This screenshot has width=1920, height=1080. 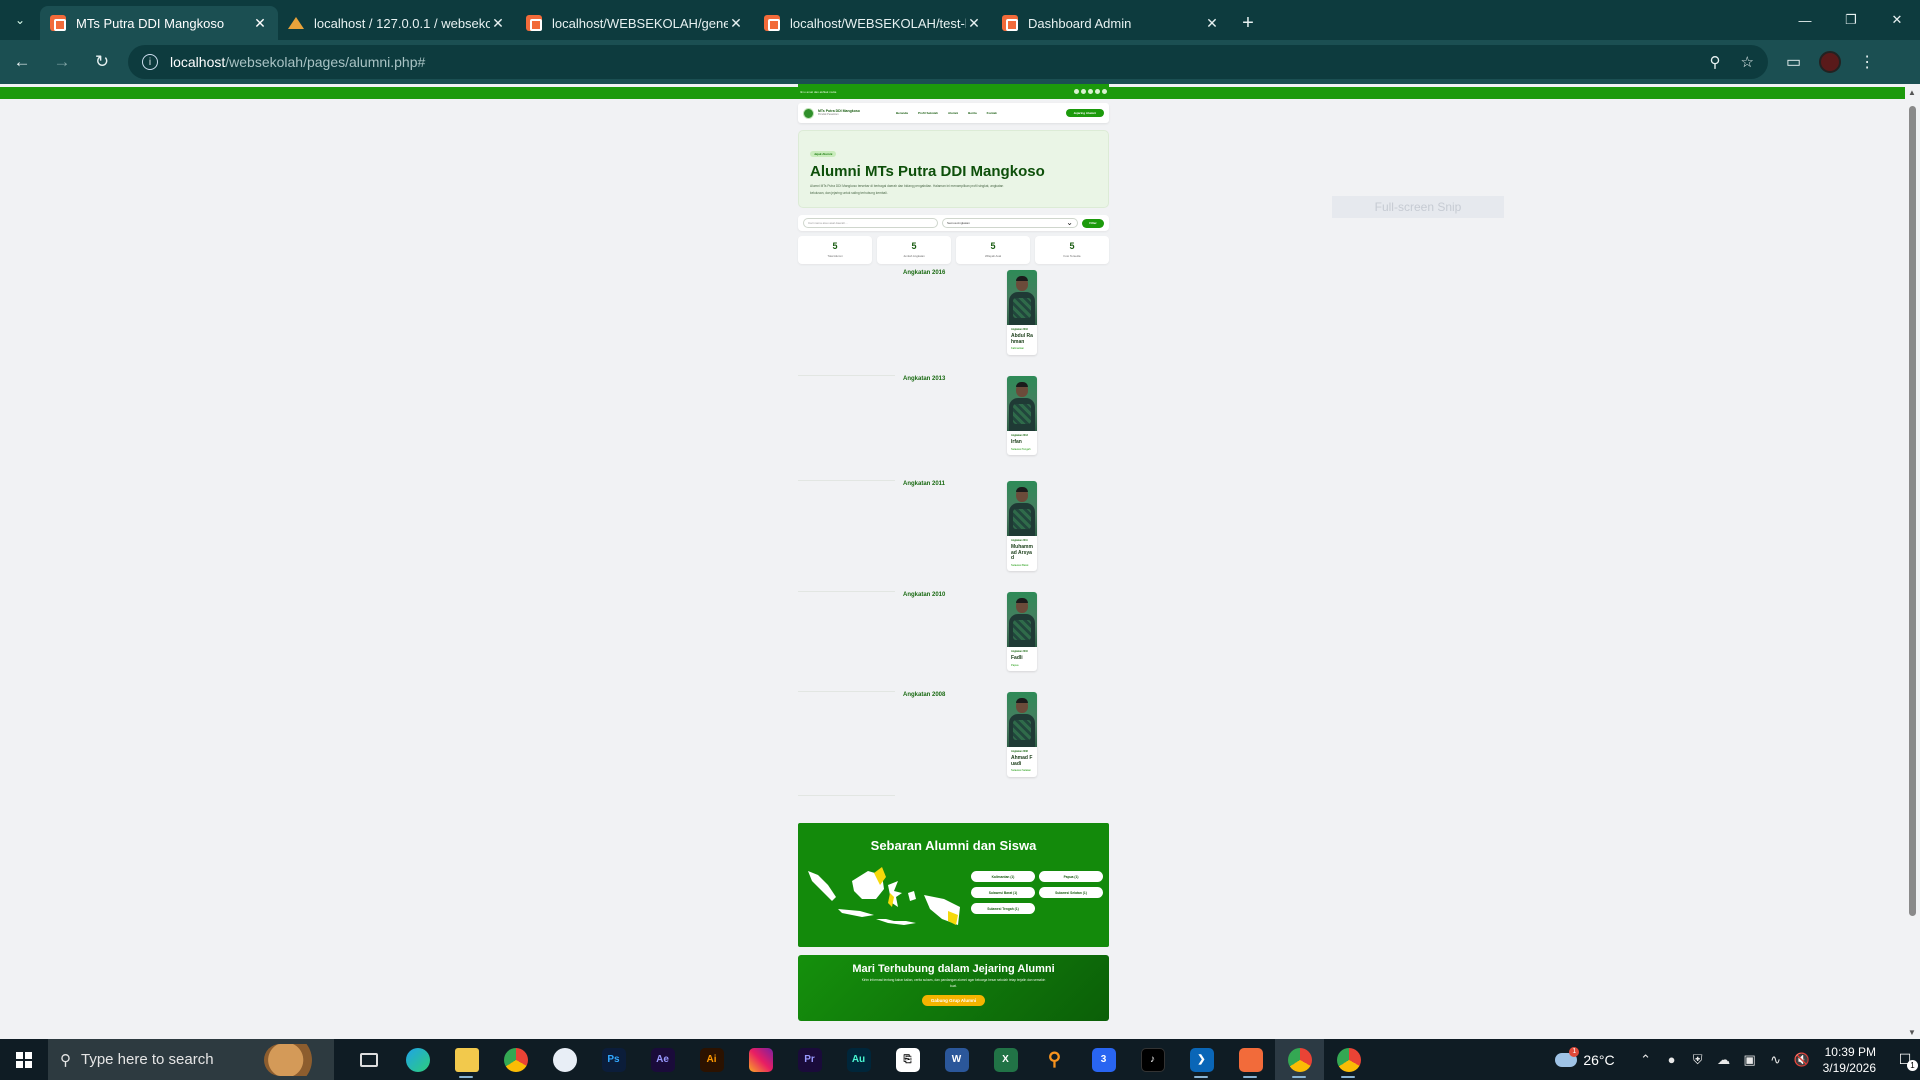 I want to click on whatsapp-icon, so click(x=1104, y=91).